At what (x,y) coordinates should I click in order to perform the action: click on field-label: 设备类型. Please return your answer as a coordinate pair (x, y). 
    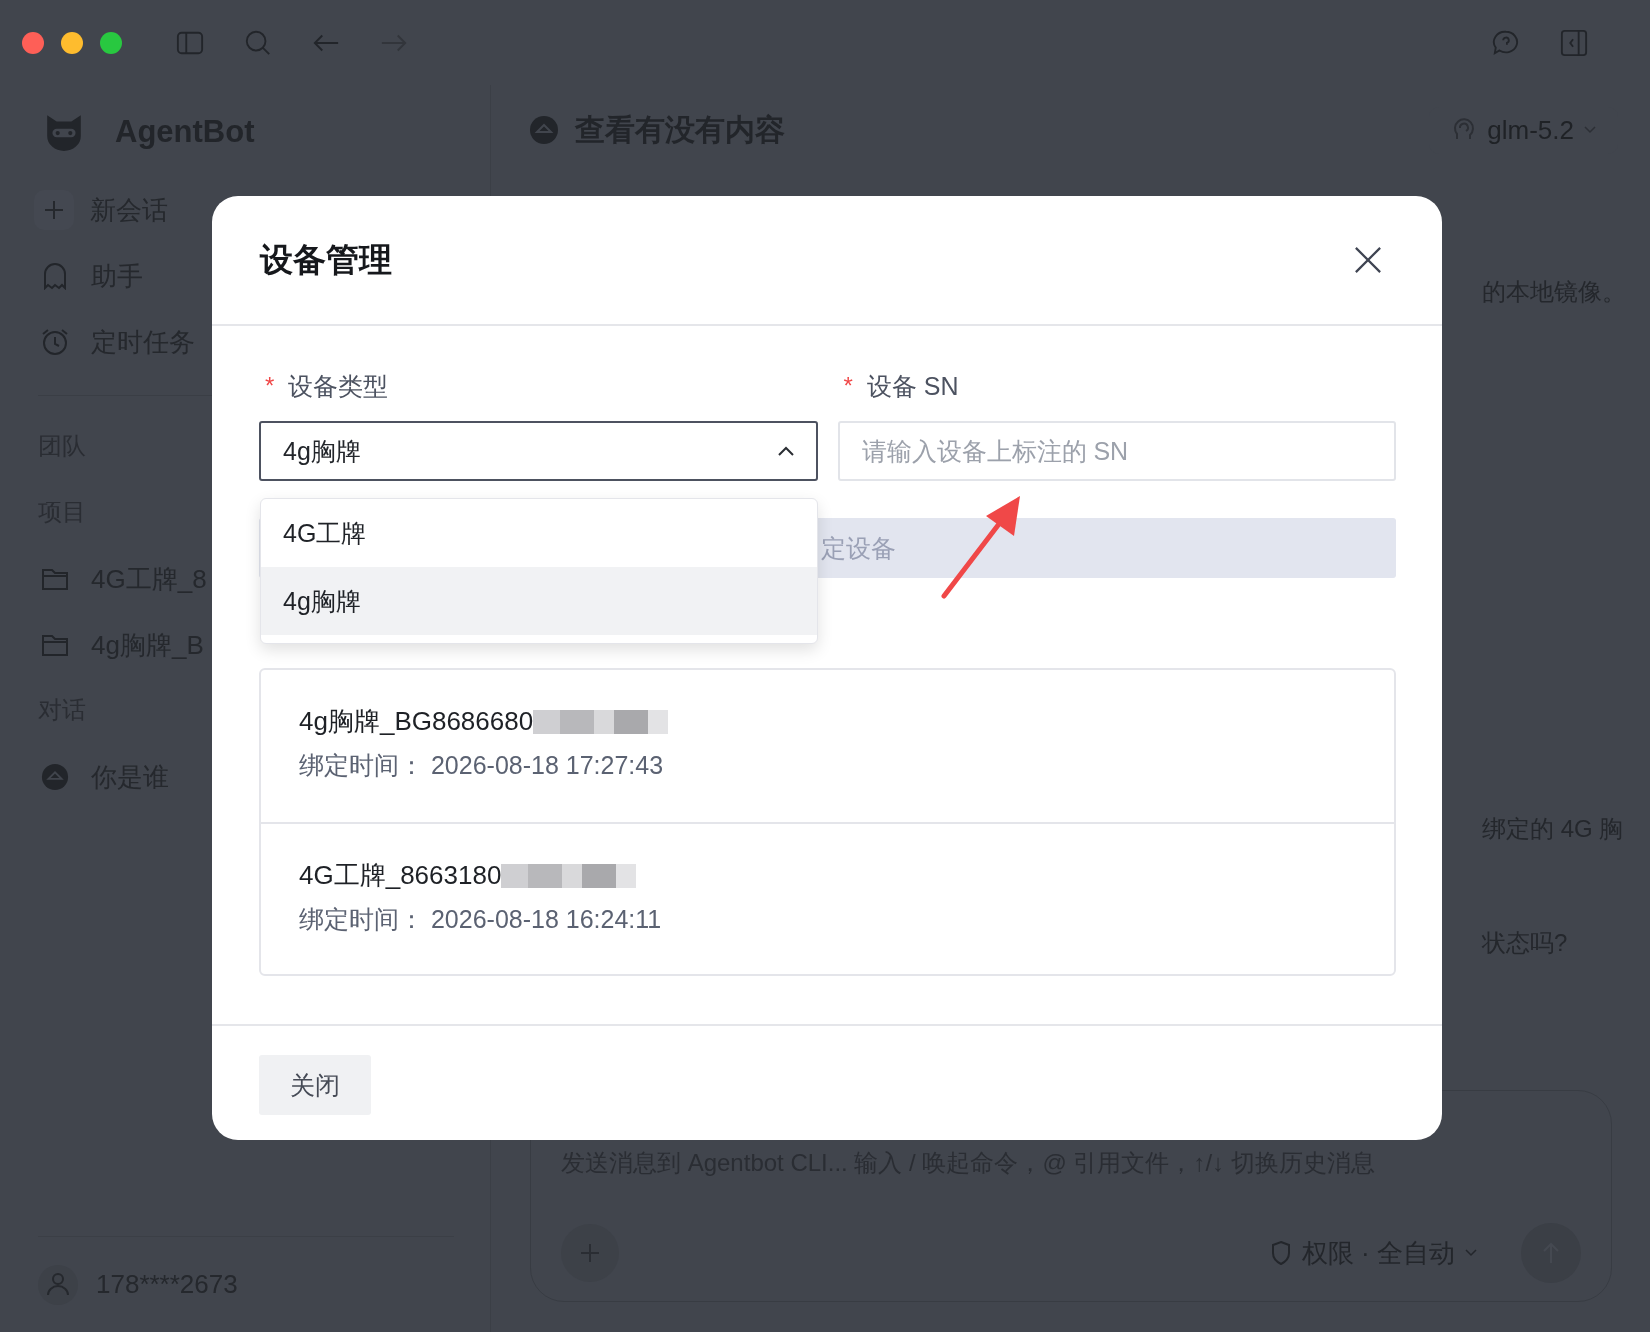
    Looking at the image, I should click on (338, 386).